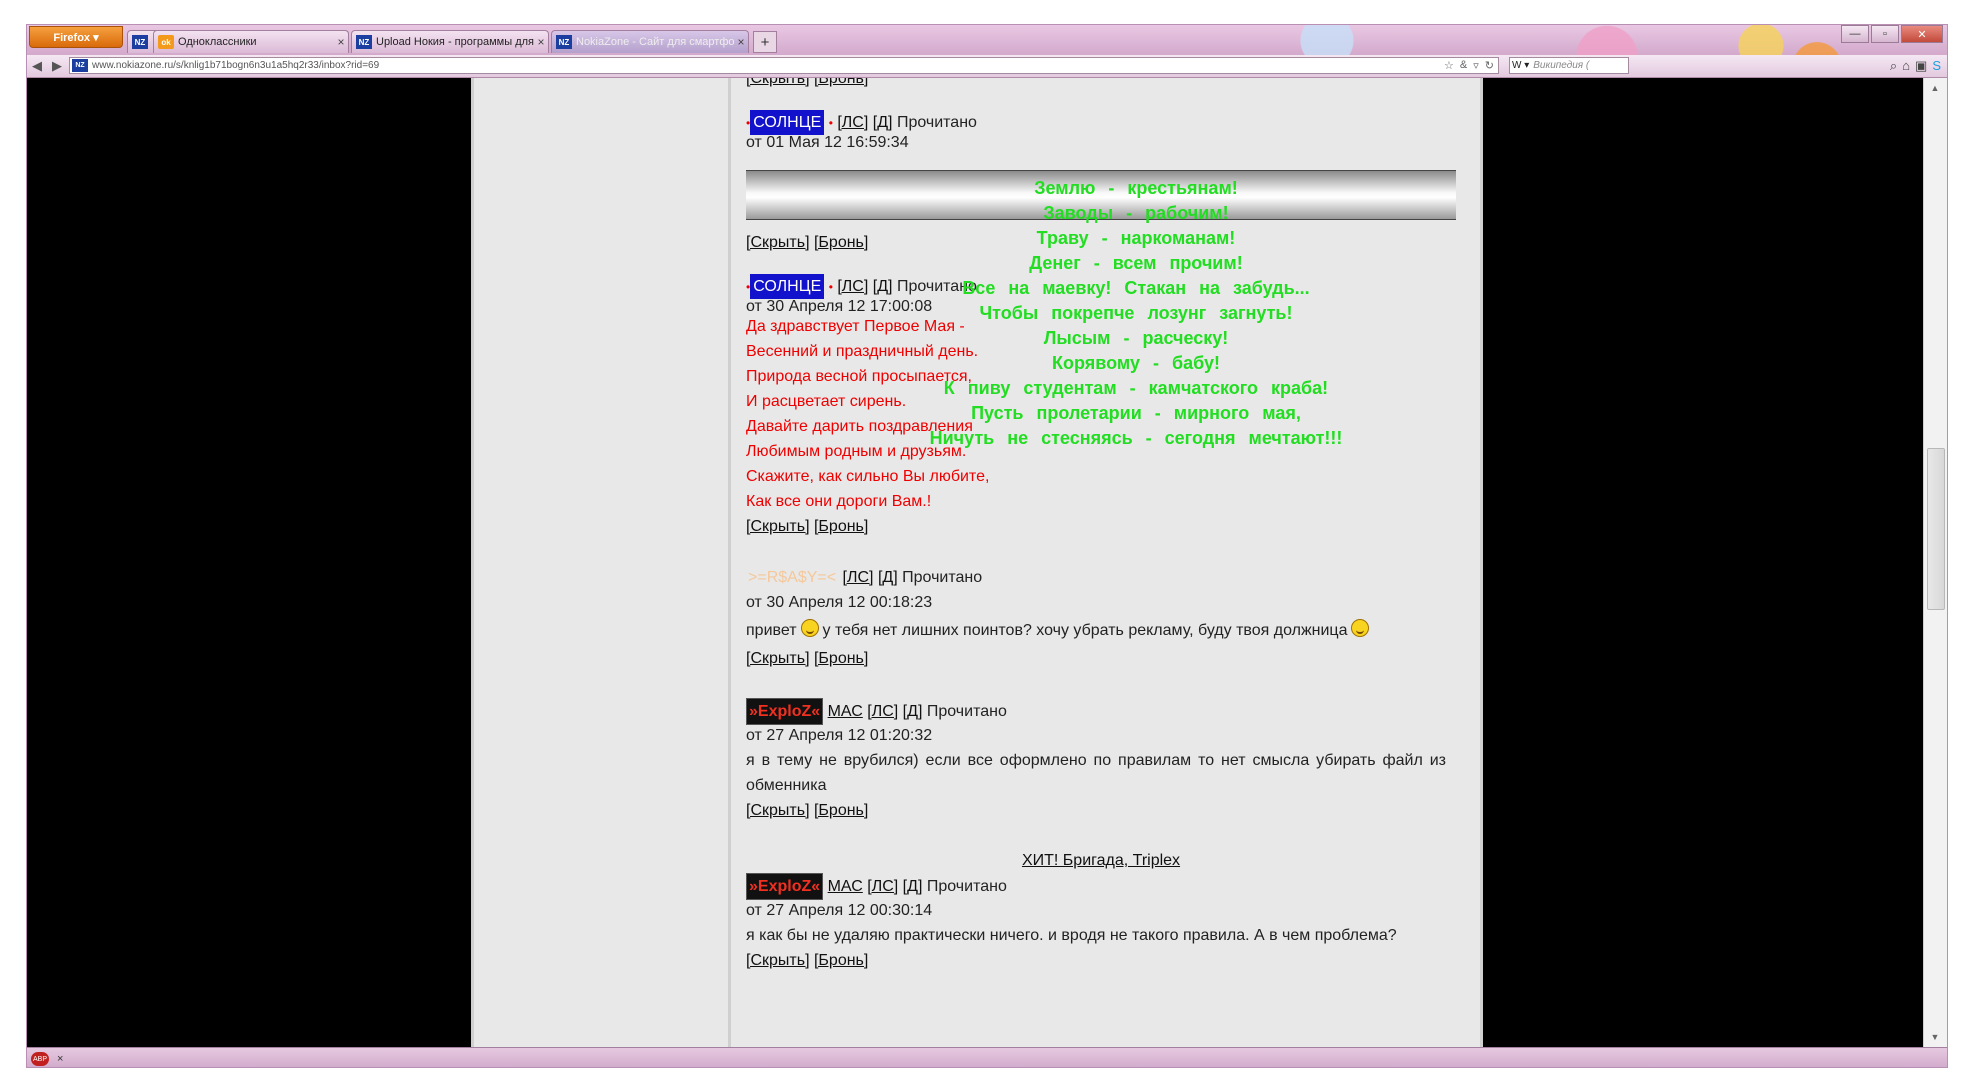 Image resolution: width=1972 pixels, height=1092 pixels. I want to click on topic-link-row: ХИТ! Бригада, Triplex, so click(1101, 860).